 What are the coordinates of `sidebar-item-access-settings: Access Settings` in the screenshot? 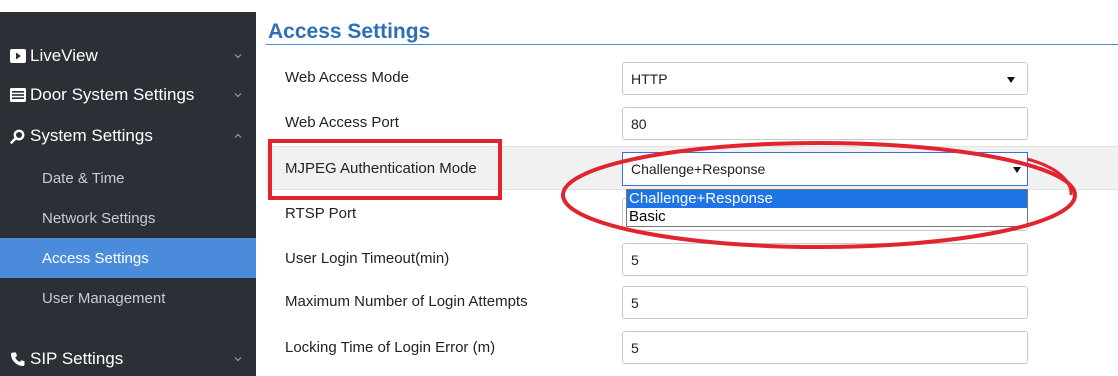 It's located at (128, 258).